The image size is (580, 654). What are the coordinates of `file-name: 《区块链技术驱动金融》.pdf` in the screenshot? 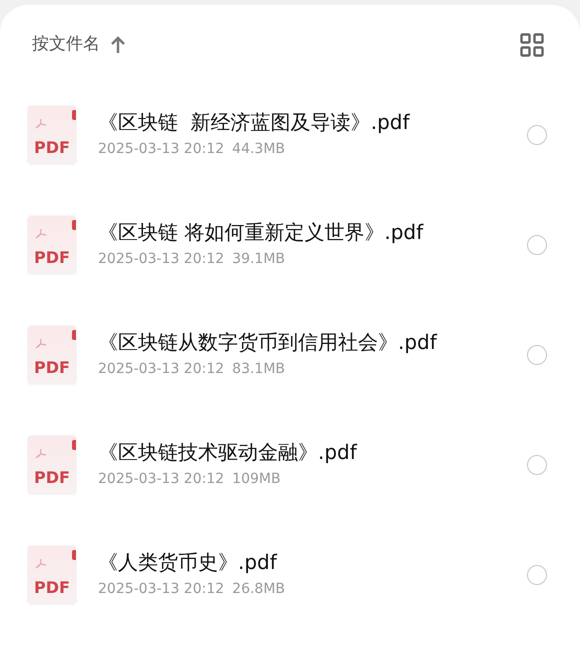 It's located at (228, 452).